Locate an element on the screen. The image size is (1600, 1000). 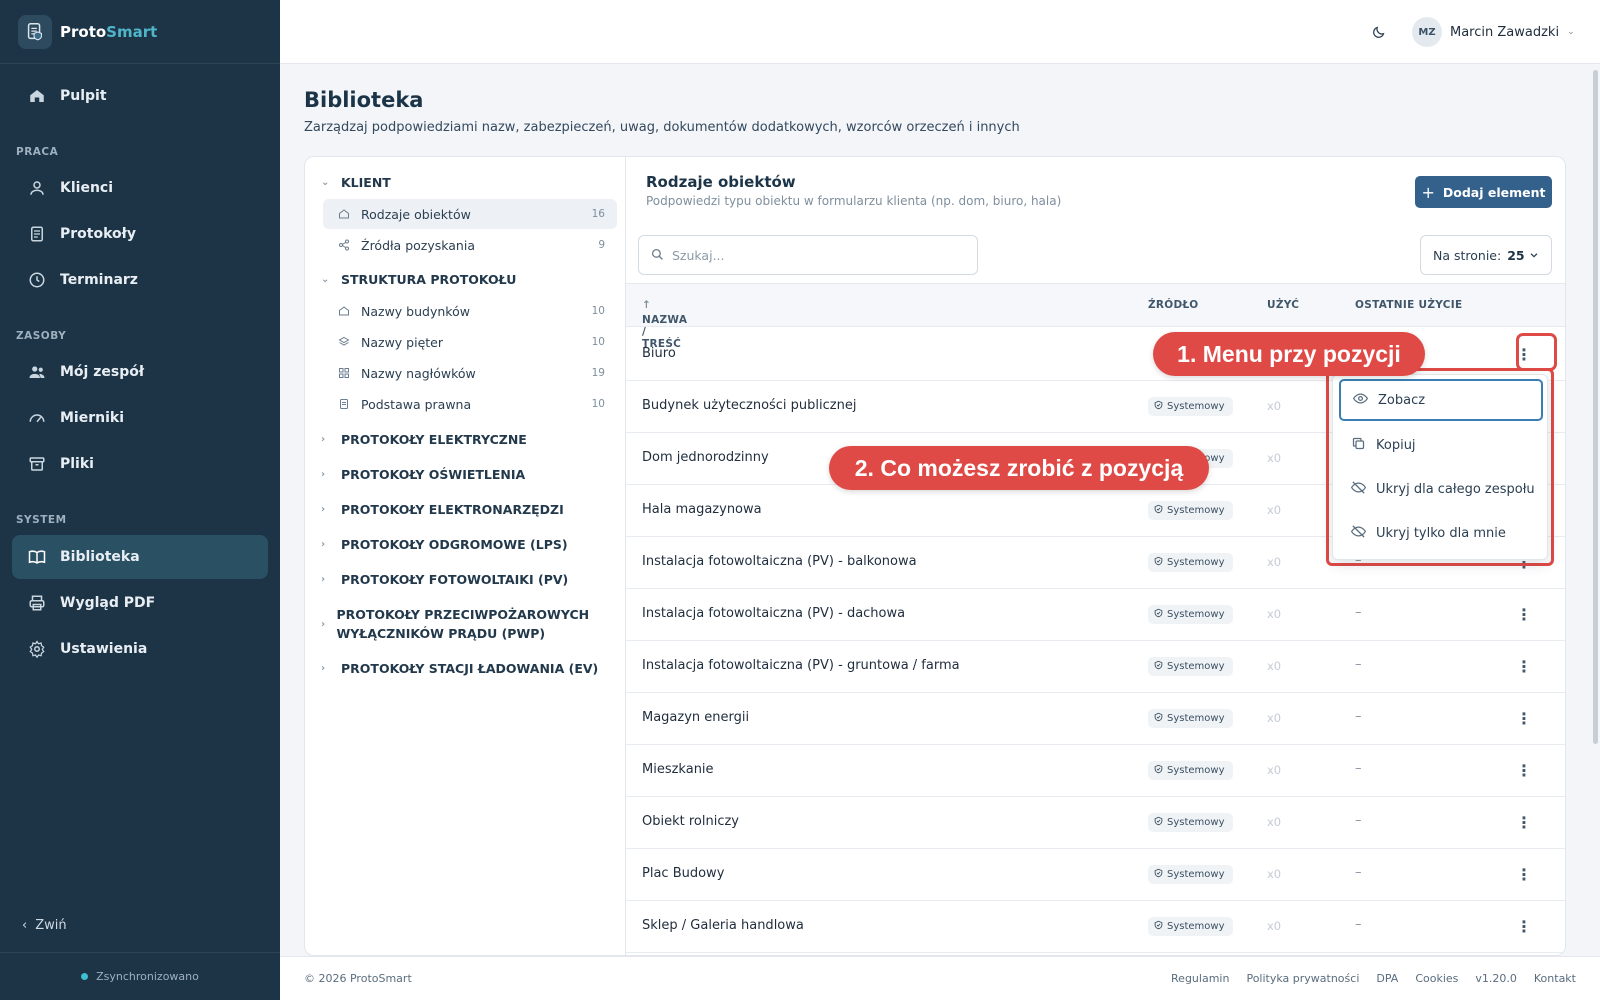
tree-item-zrodla-pozyskania: Źródła pozyskania 9 is located at coordinates (470, 245).